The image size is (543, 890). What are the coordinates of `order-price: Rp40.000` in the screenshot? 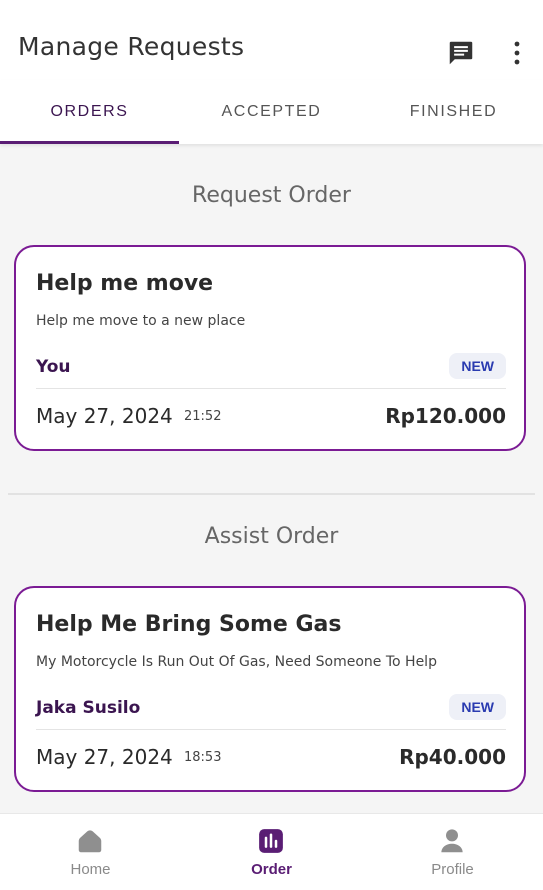 It's located at (452, 757).